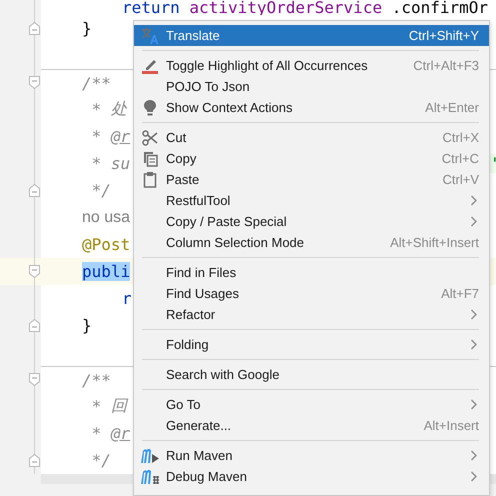  What do you see at coordinates (106, 244) in the screenshot?
I see `code-text: @Post` at bounding box center [106, 244].